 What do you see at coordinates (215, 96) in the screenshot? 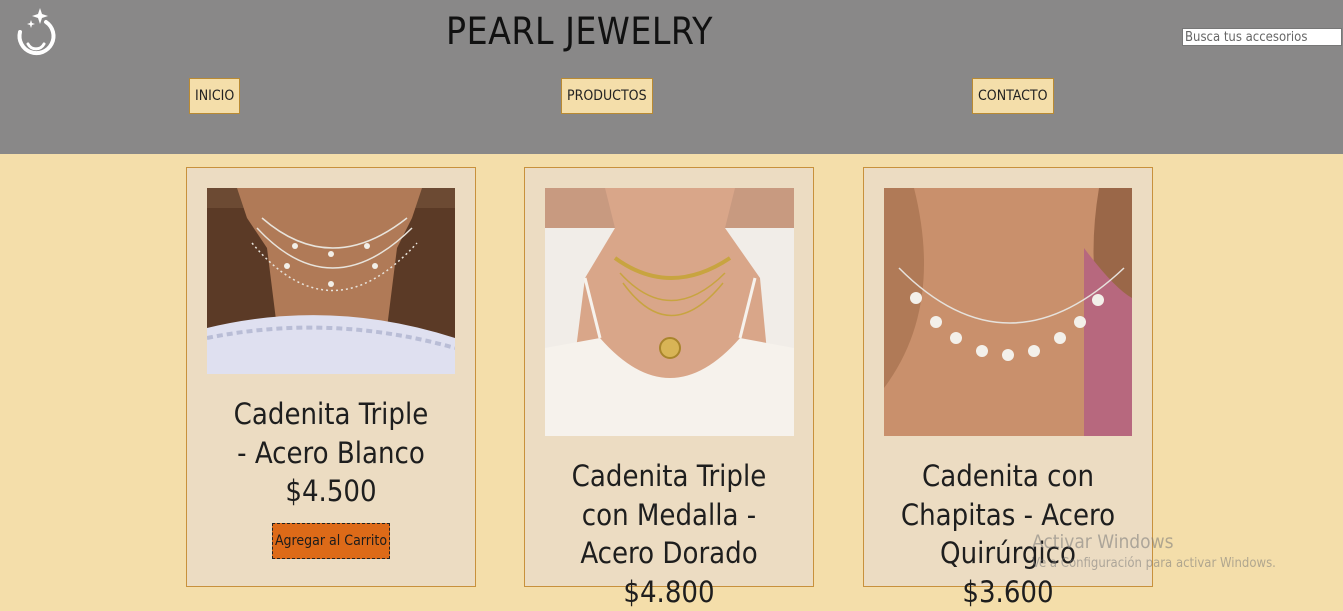
I see `nav-inicio-button: INICIO` at bounding box center [215, 96].